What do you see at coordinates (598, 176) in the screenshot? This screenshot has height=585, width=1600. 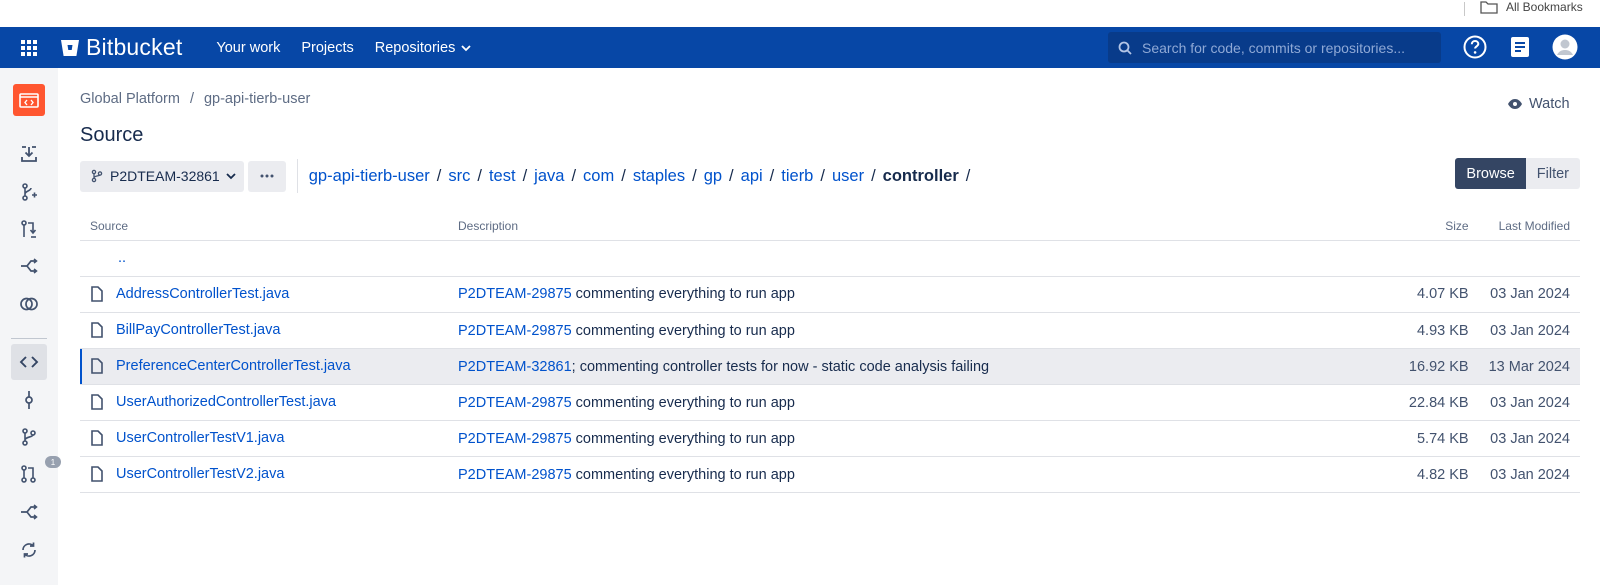 I see `path-segment: com` at bounding box center [598, 176].